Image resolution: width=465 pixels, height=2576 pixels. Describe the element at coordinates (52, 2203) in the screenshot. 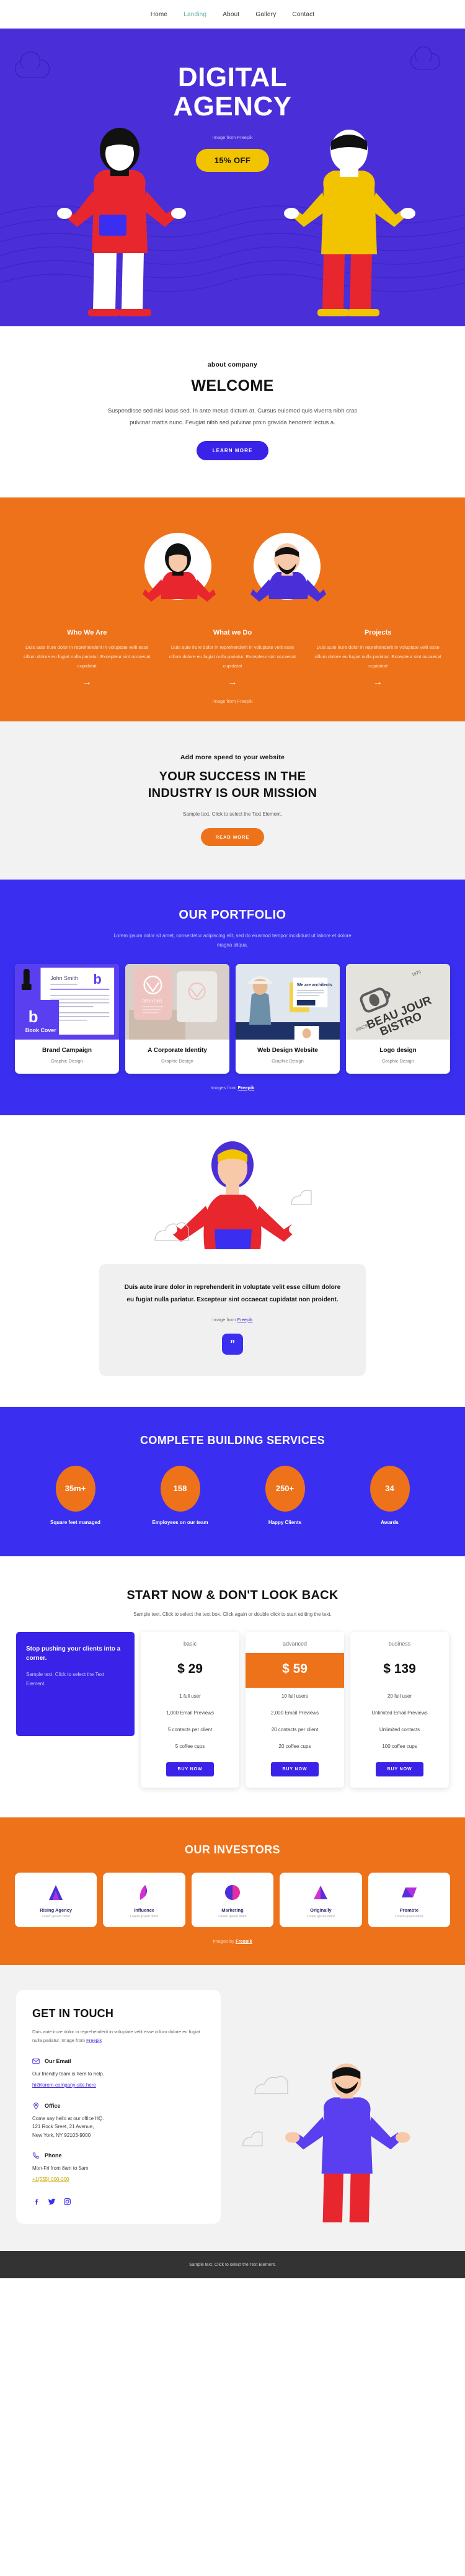

I see `twitter-icon` at that location.